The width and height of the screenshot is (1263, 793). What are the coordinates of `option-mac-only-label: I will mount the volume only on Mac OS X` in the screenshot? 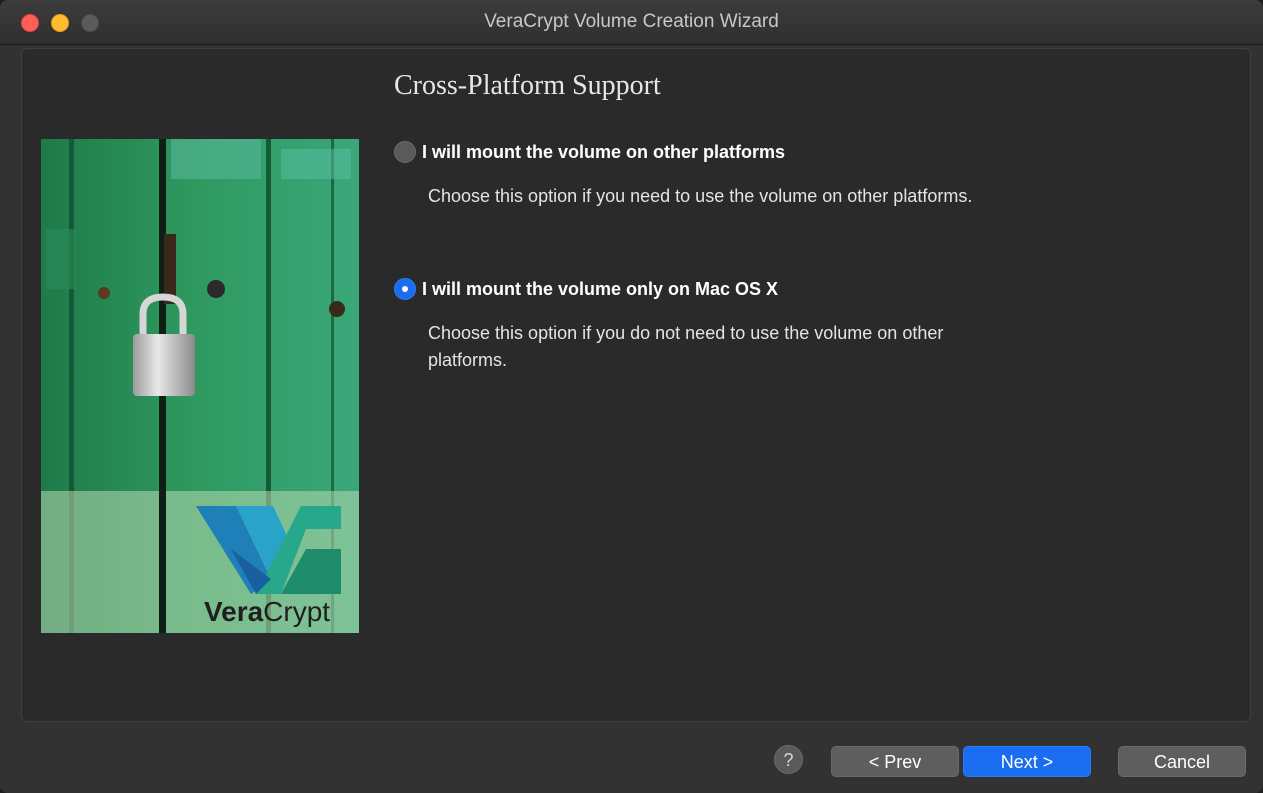 It's located at (600, 289).